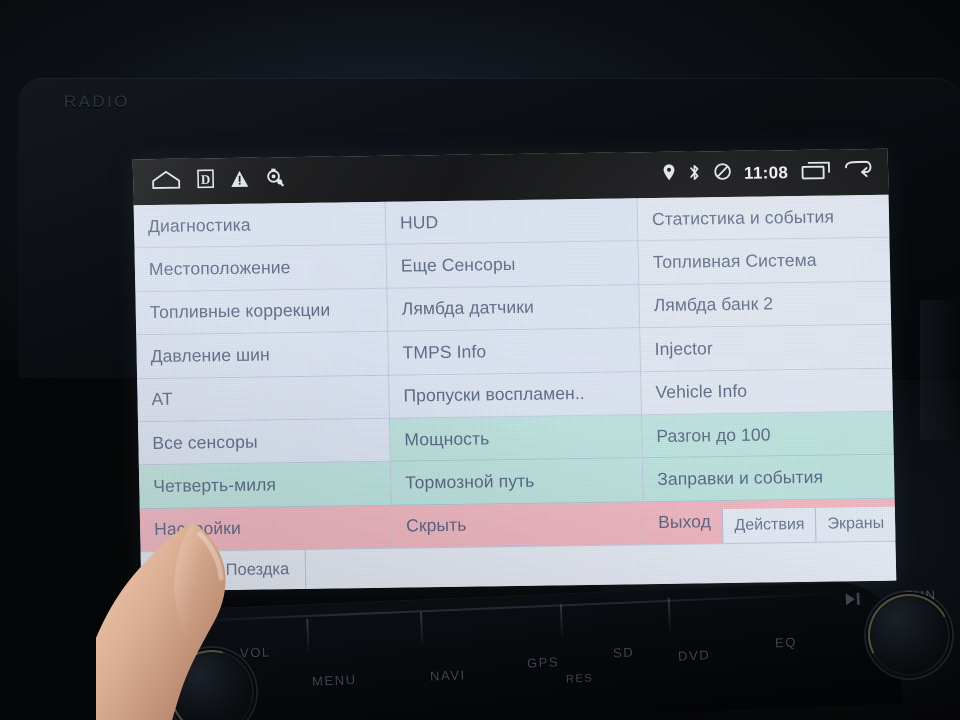 The height and width of the screenshot is (720, 960). What do you see at coordinates (694, 174) in the screenshot?
I see `bluetooth-icon` at bounding box center [694, 174].